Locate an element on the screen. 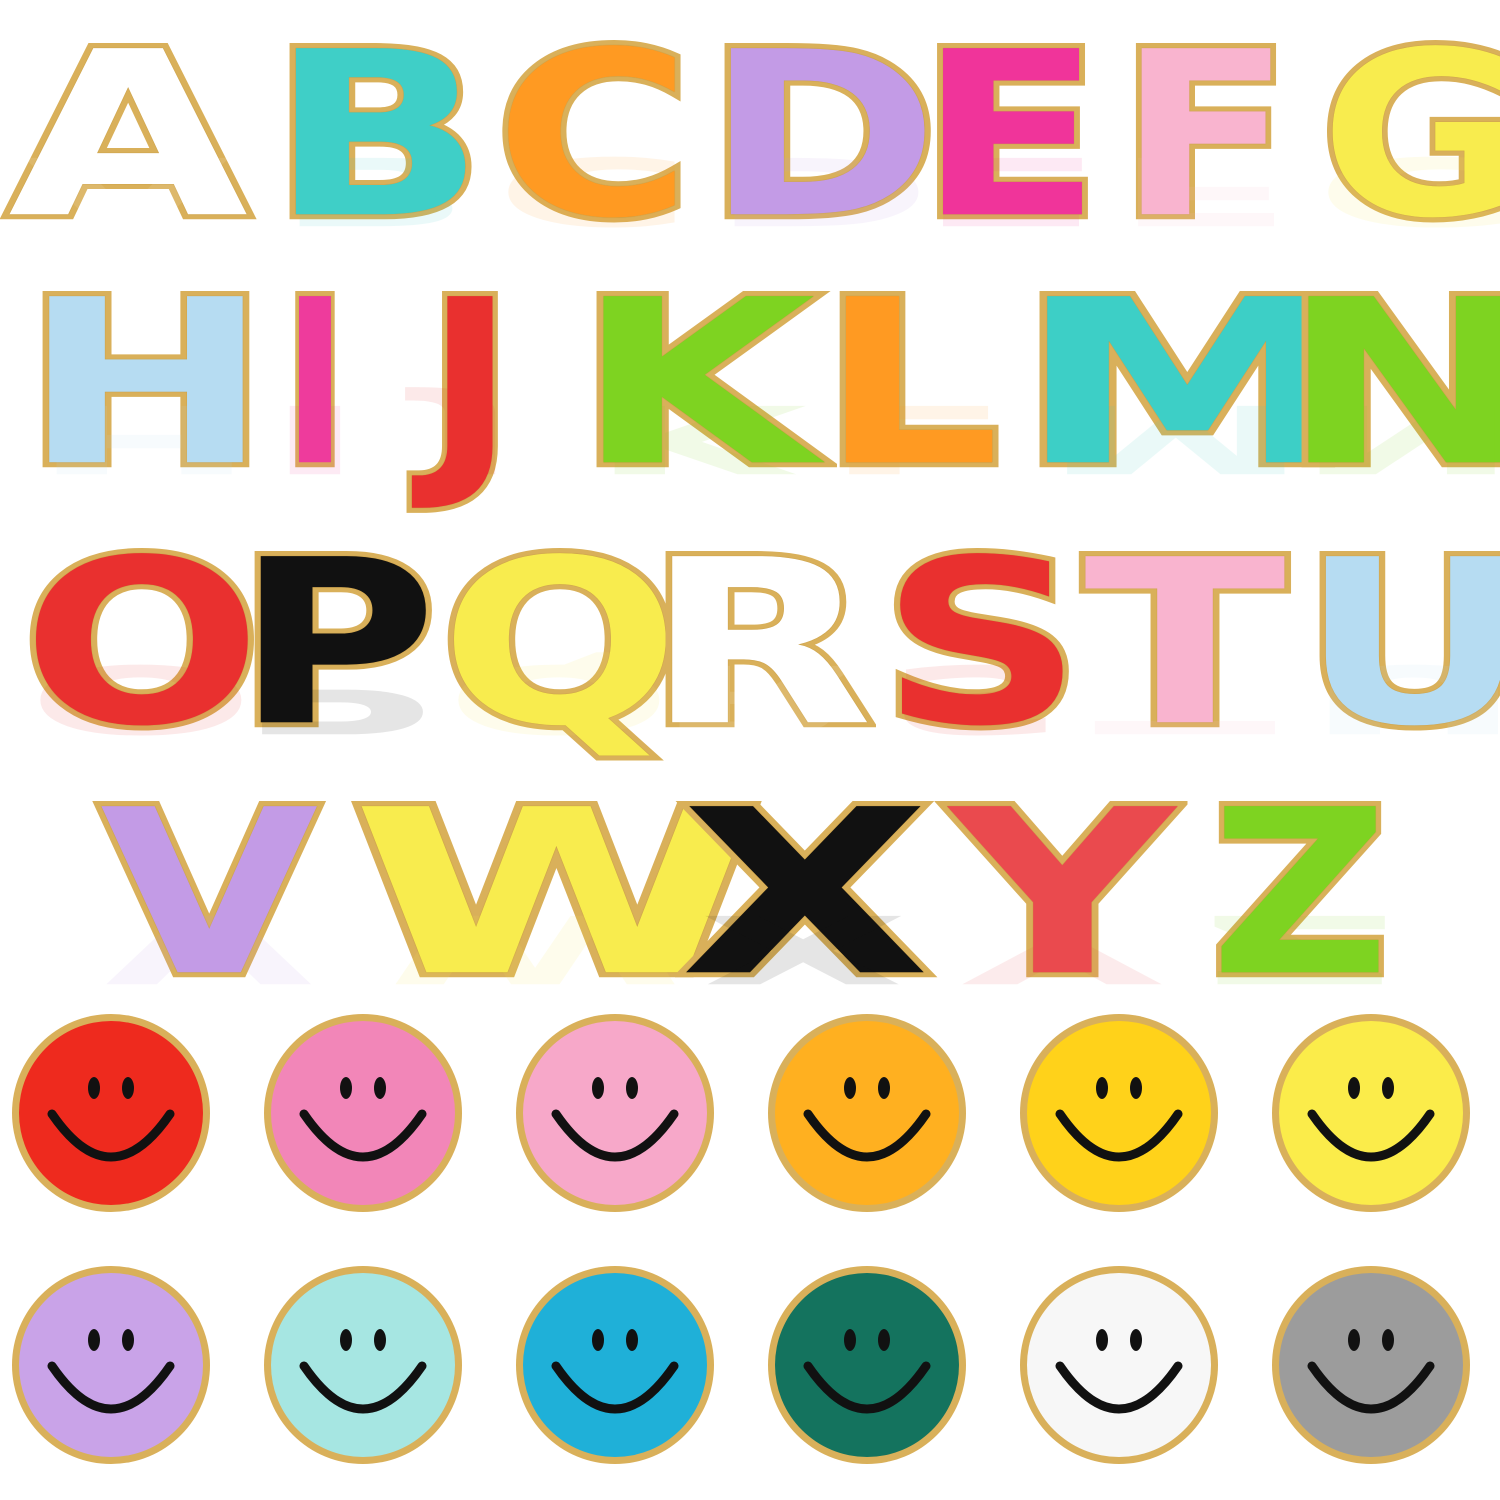 The width and height of the screenshot is (1500, 1500). letter-patch-t: T is located at coordinates (1184, 644).